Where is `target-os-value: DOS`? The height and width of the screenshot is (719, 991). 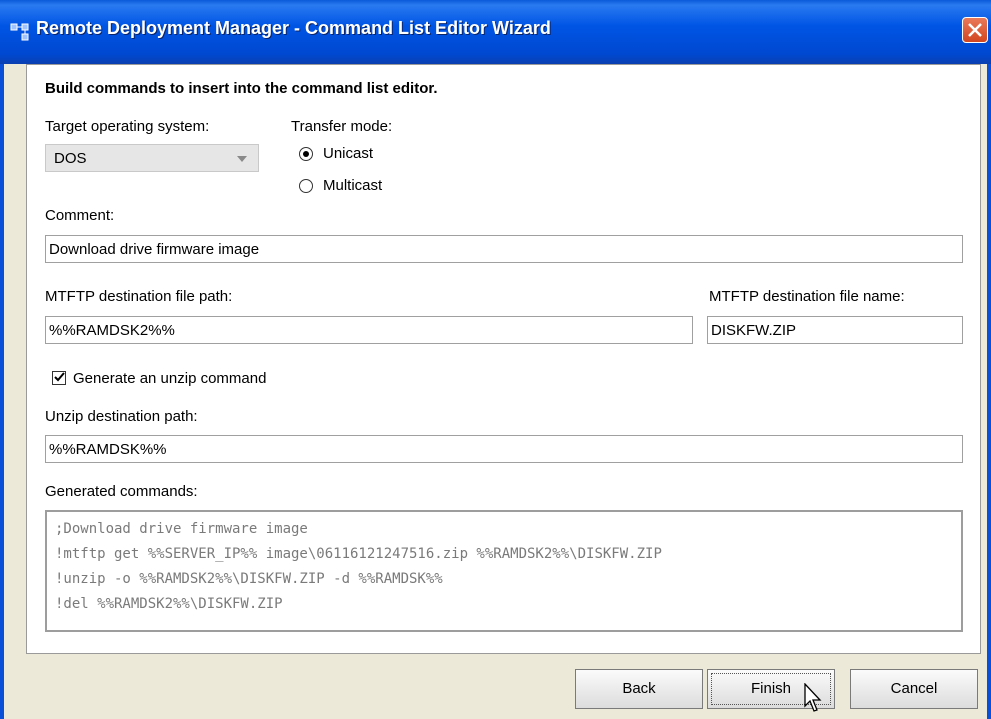
target-os-value: DOS is located at coordinates (70, 158).